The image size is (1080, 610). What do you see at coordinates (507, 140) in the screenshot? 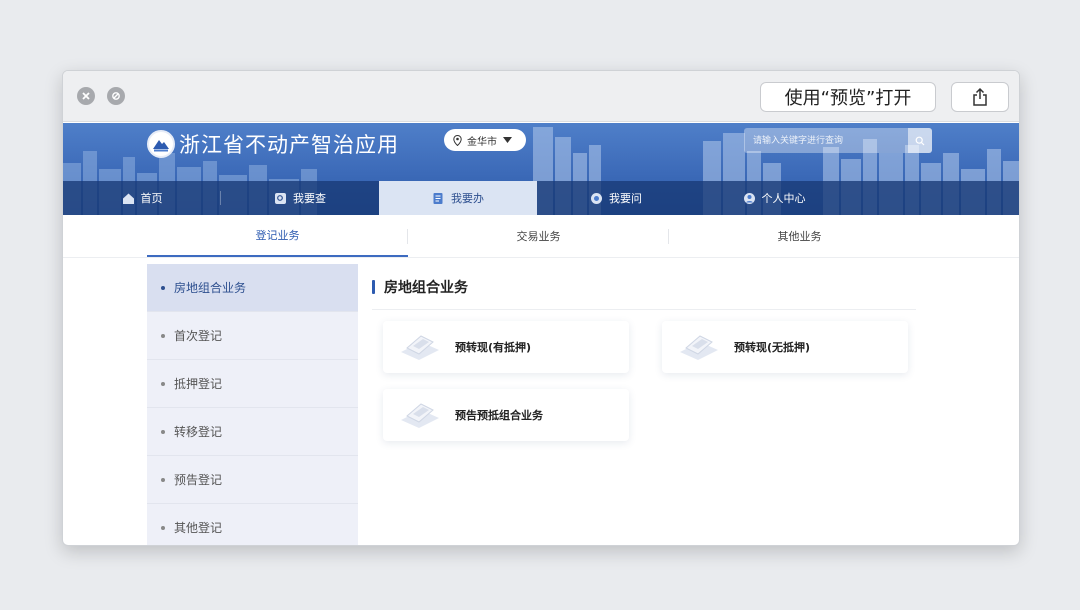
I see `caret-down-icon` at bounding box center [507, 140].